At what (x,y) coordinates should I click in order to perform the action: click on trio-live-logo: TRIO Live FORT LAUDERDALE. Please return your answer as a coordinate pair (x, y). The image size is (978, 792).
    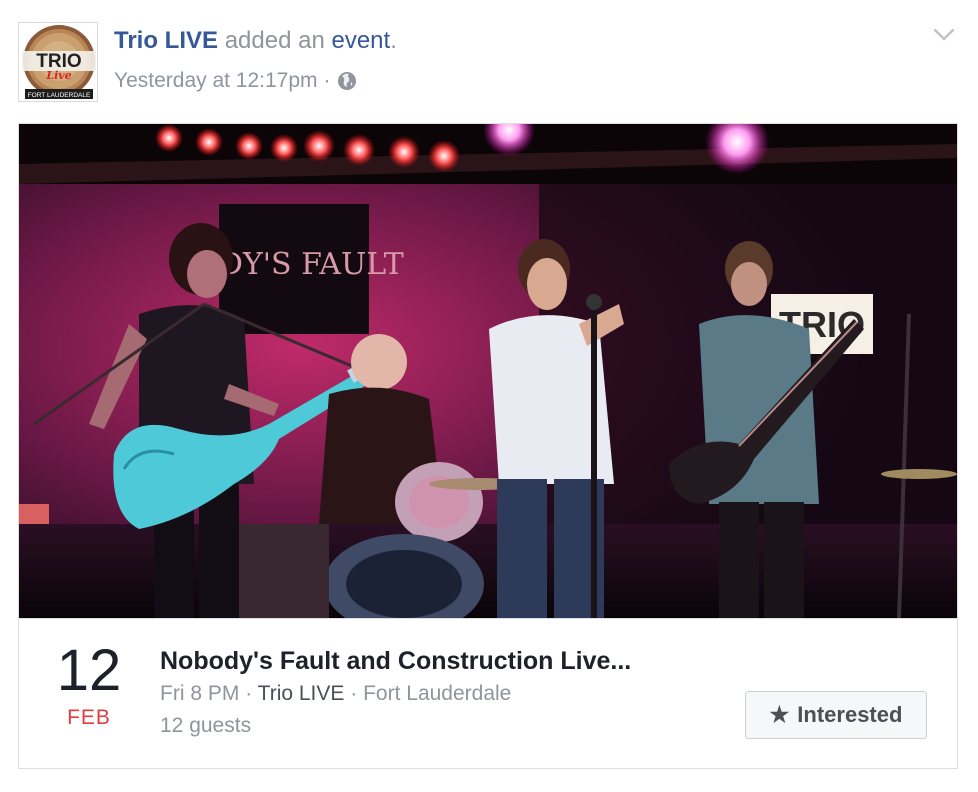
    Looking at the image, I should click on (59, 62).